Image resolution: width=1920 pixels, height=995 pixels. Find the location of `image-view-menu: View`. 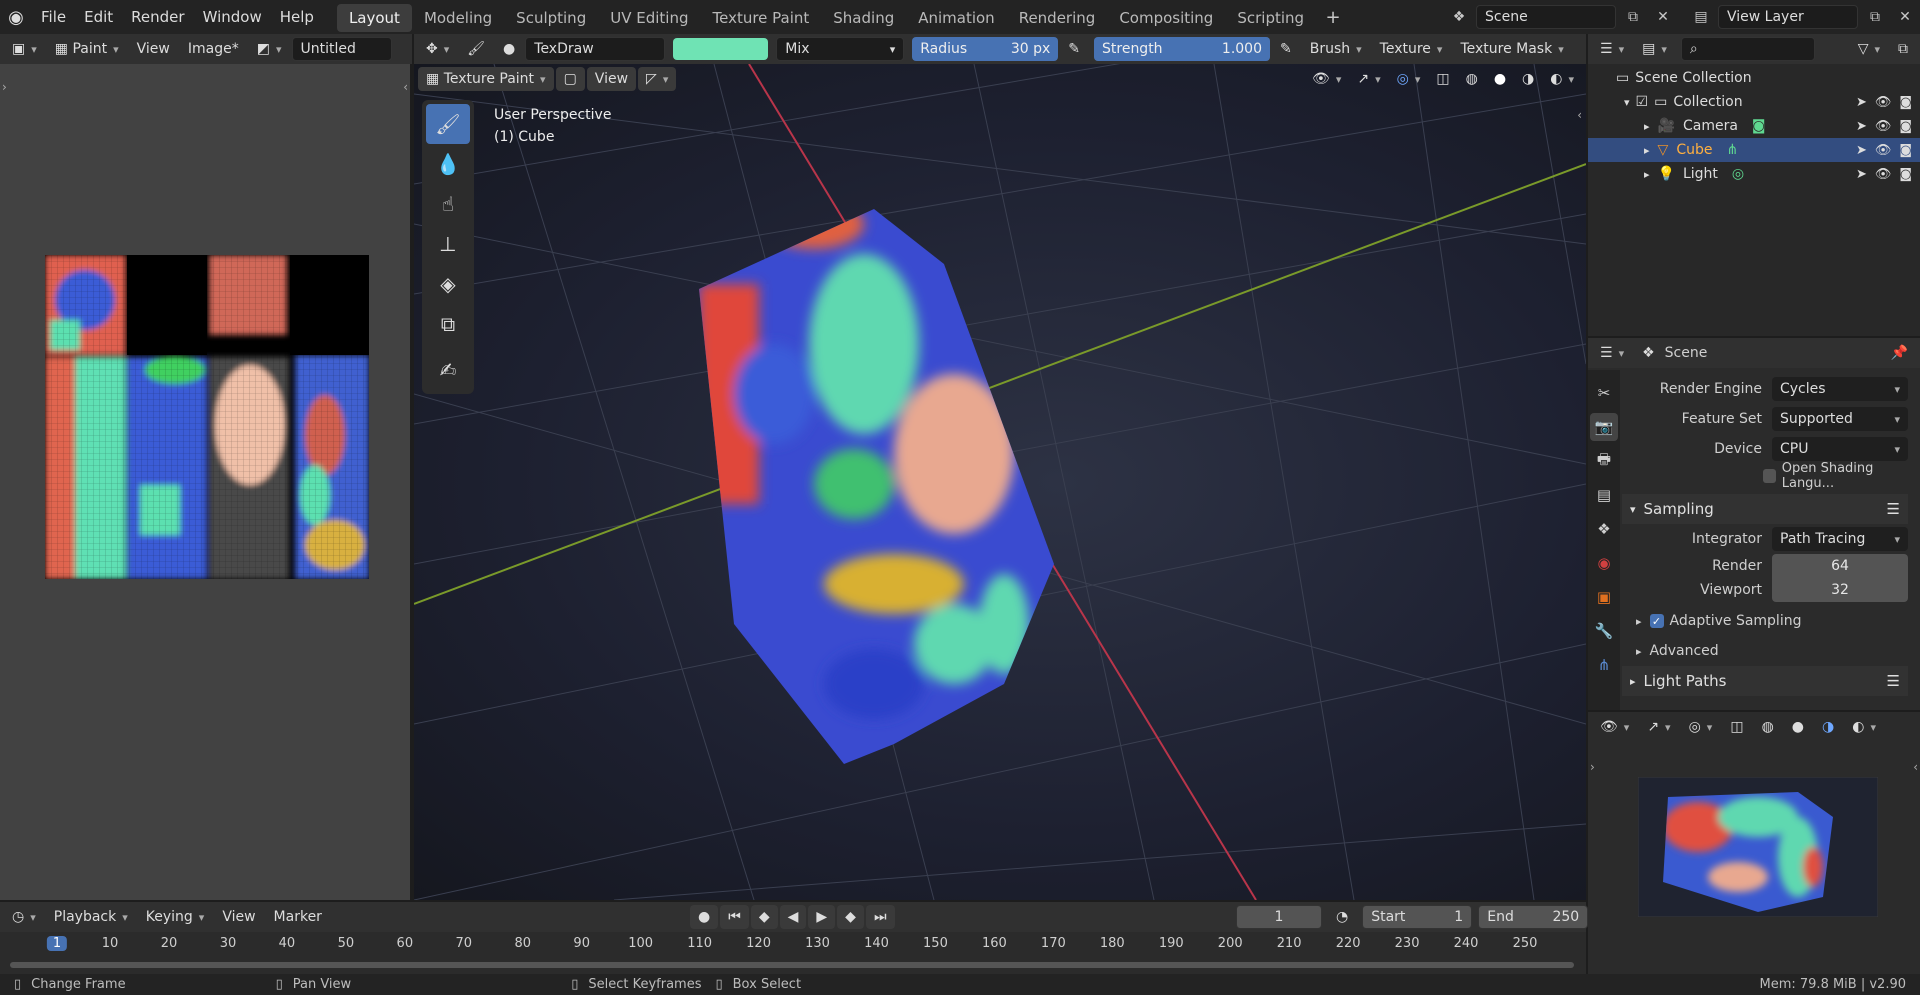

image-view-menu: View is located at coordinates (153, 49).